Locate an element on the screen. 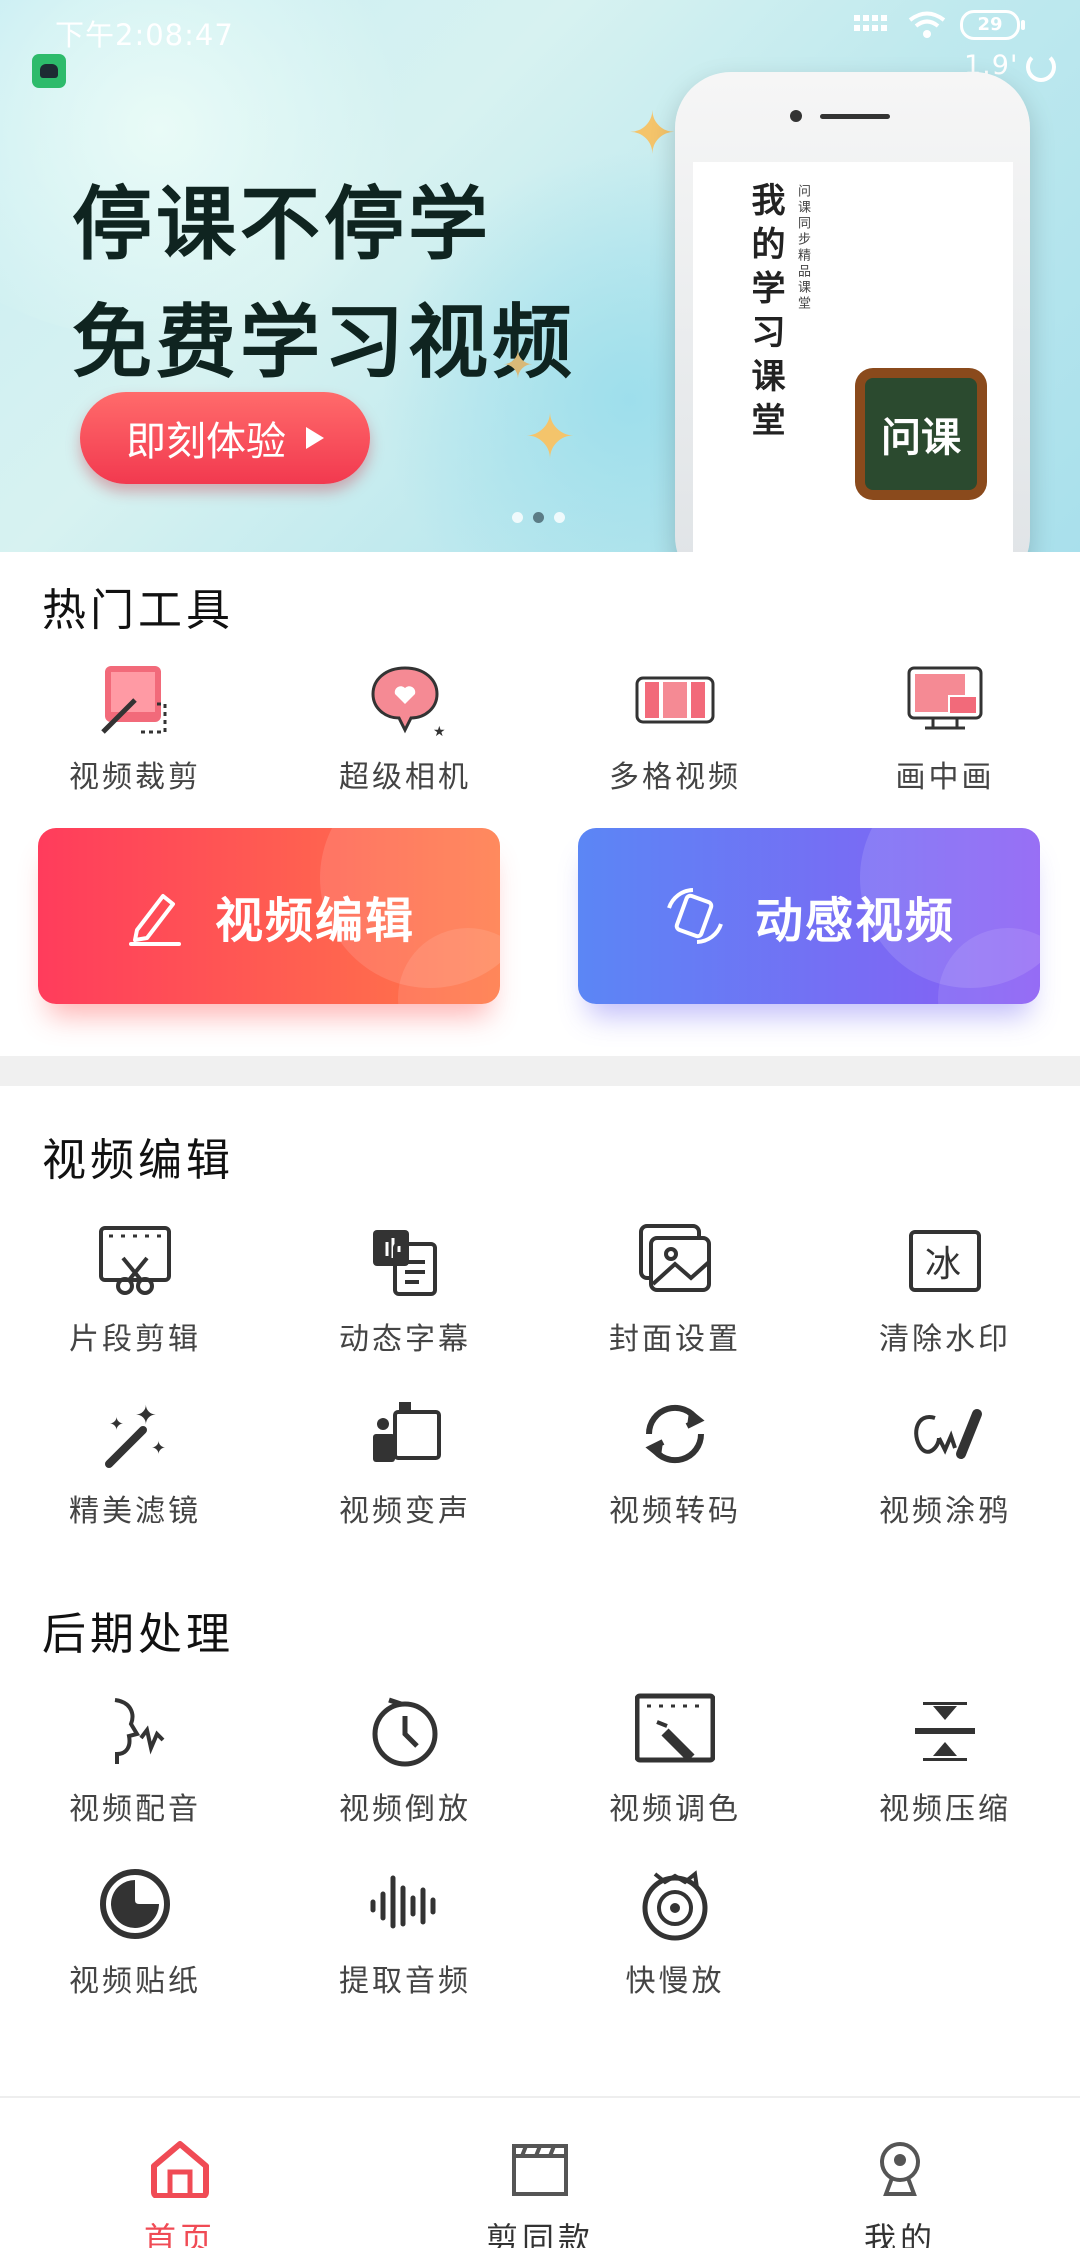 This screenshot has height=2248, width=1080. tool-dubbing: 视频配音 is located at coordinates (135, 1760).